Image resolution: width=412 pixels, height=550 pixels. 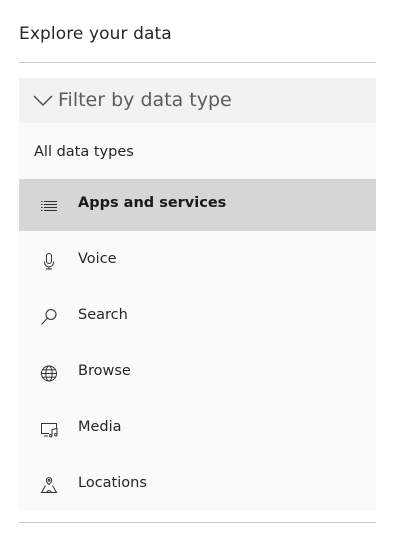 What do you see at coordinates (197, 522) in the screenshot?
I see `bottom-divider` at bounding box center [197, 522].